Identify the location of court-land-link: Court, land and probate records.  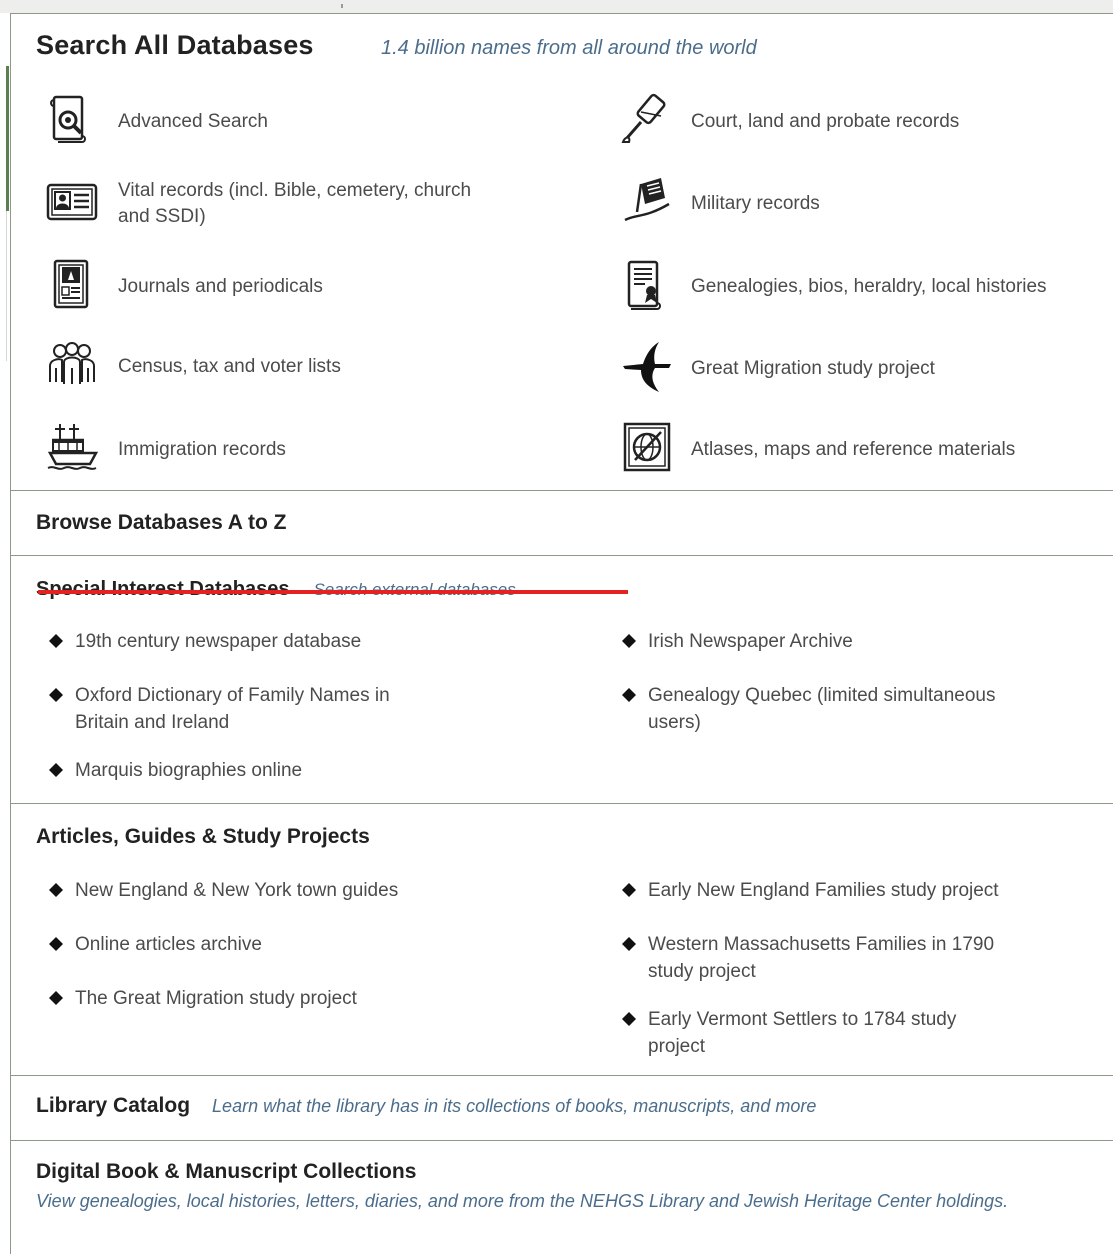
(859, 122).